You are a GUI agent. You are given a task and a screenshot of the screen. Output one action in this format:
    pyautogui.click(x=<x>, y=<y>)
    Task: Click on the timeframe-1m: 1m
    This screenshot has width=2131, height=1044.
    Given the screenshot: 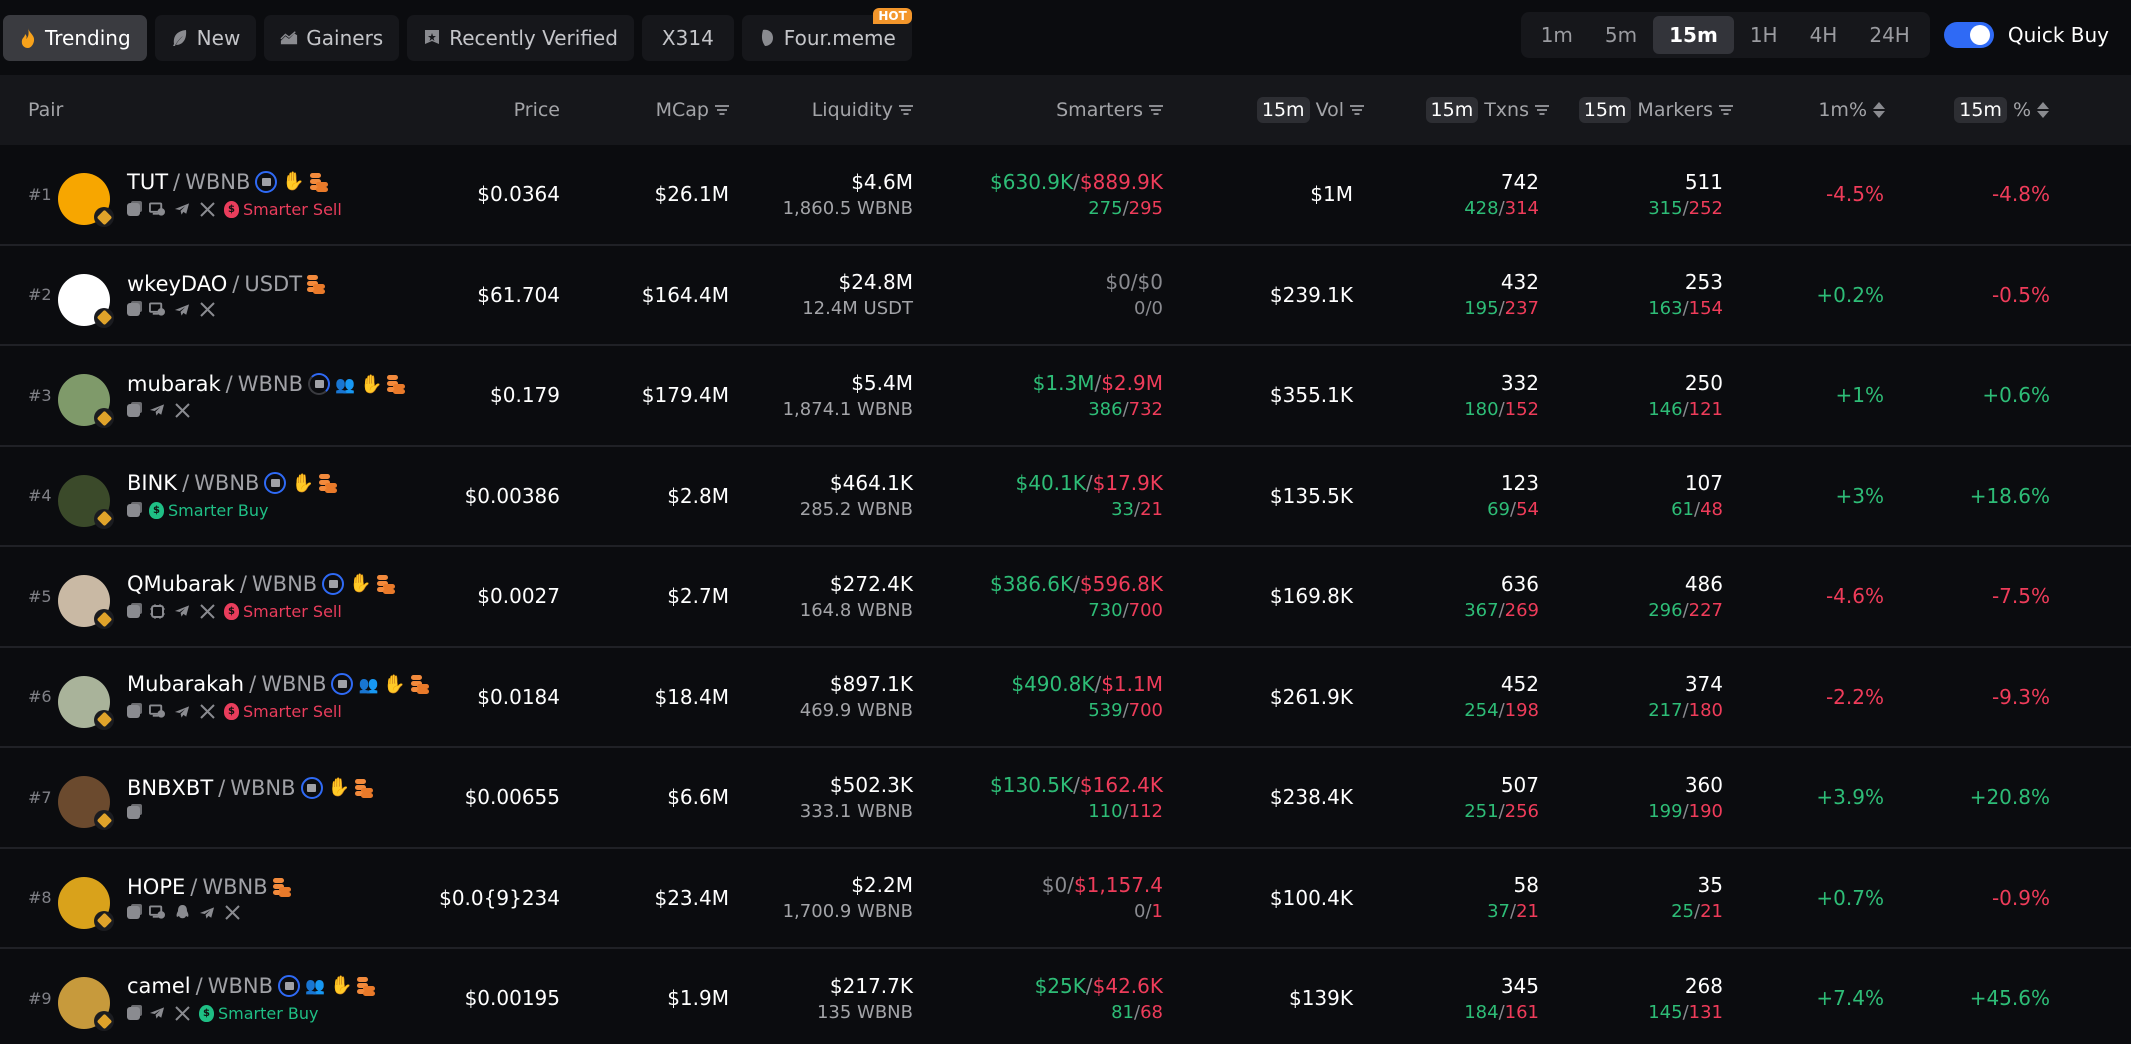 What is the action you would take?
    pyautogui.click(x=1557, y=35)
    